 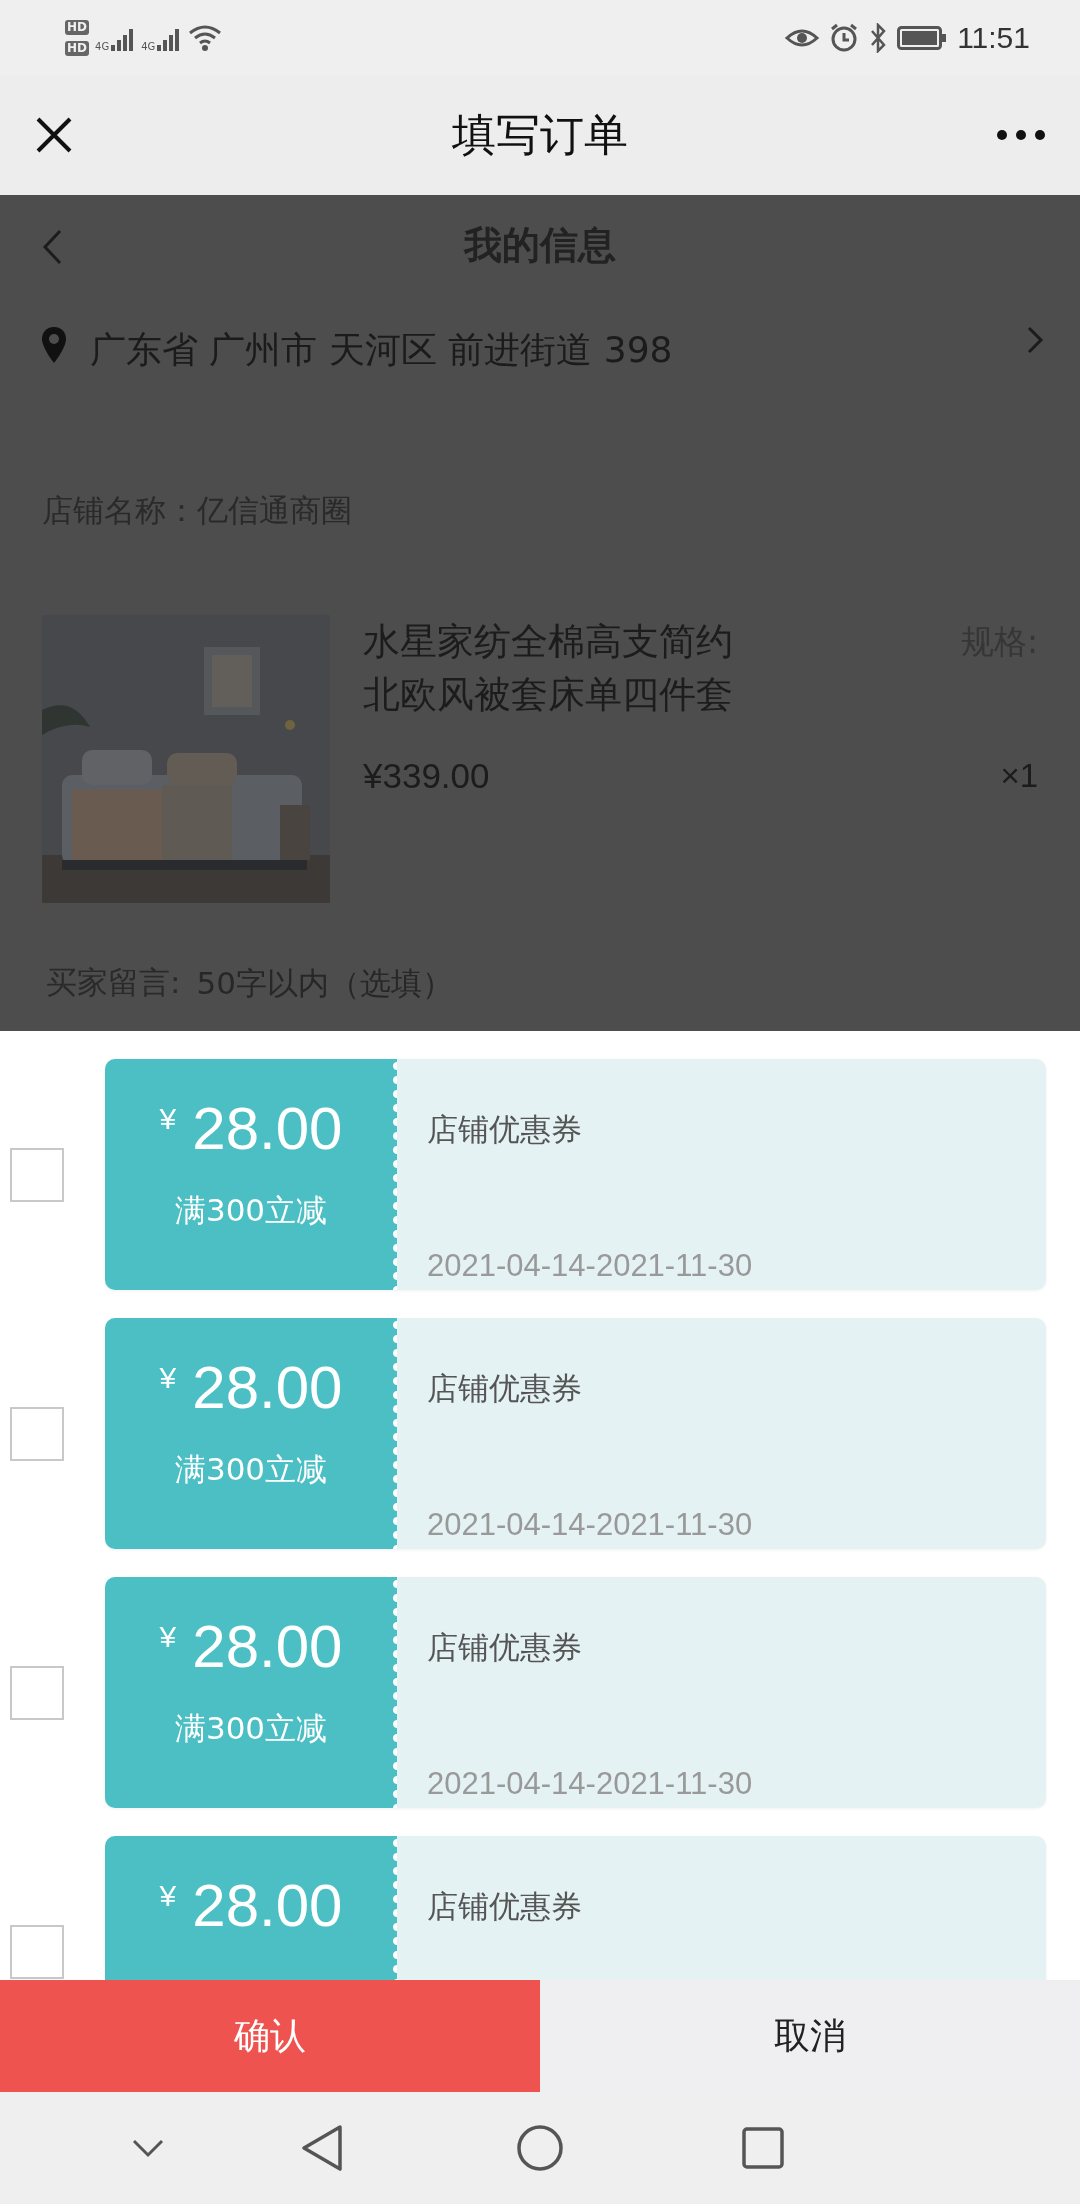 What do you see at coordinates (844, 37) in the screenshot?
I see `alarm-icon` at bounding box center [844, 37].